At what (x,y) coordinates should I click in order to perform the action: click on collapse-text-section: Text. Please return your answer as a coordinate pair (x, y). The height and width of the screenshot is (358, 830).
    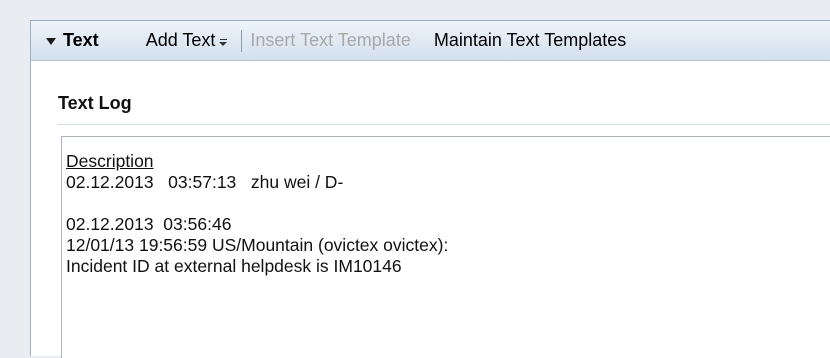
    Looking at the image, I should click on (65, 40).